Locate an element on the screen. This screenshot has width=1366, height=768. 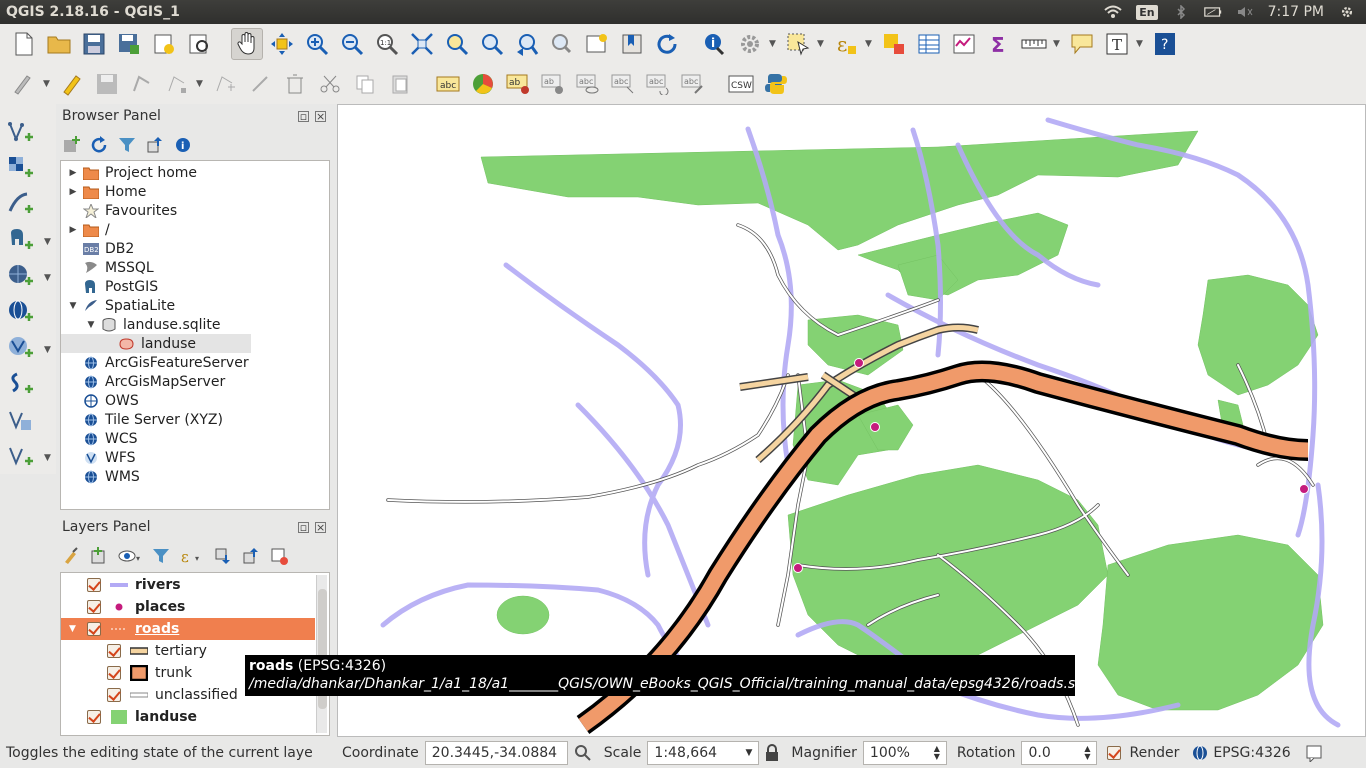
save-as-button is located at coordinates (129, 44).